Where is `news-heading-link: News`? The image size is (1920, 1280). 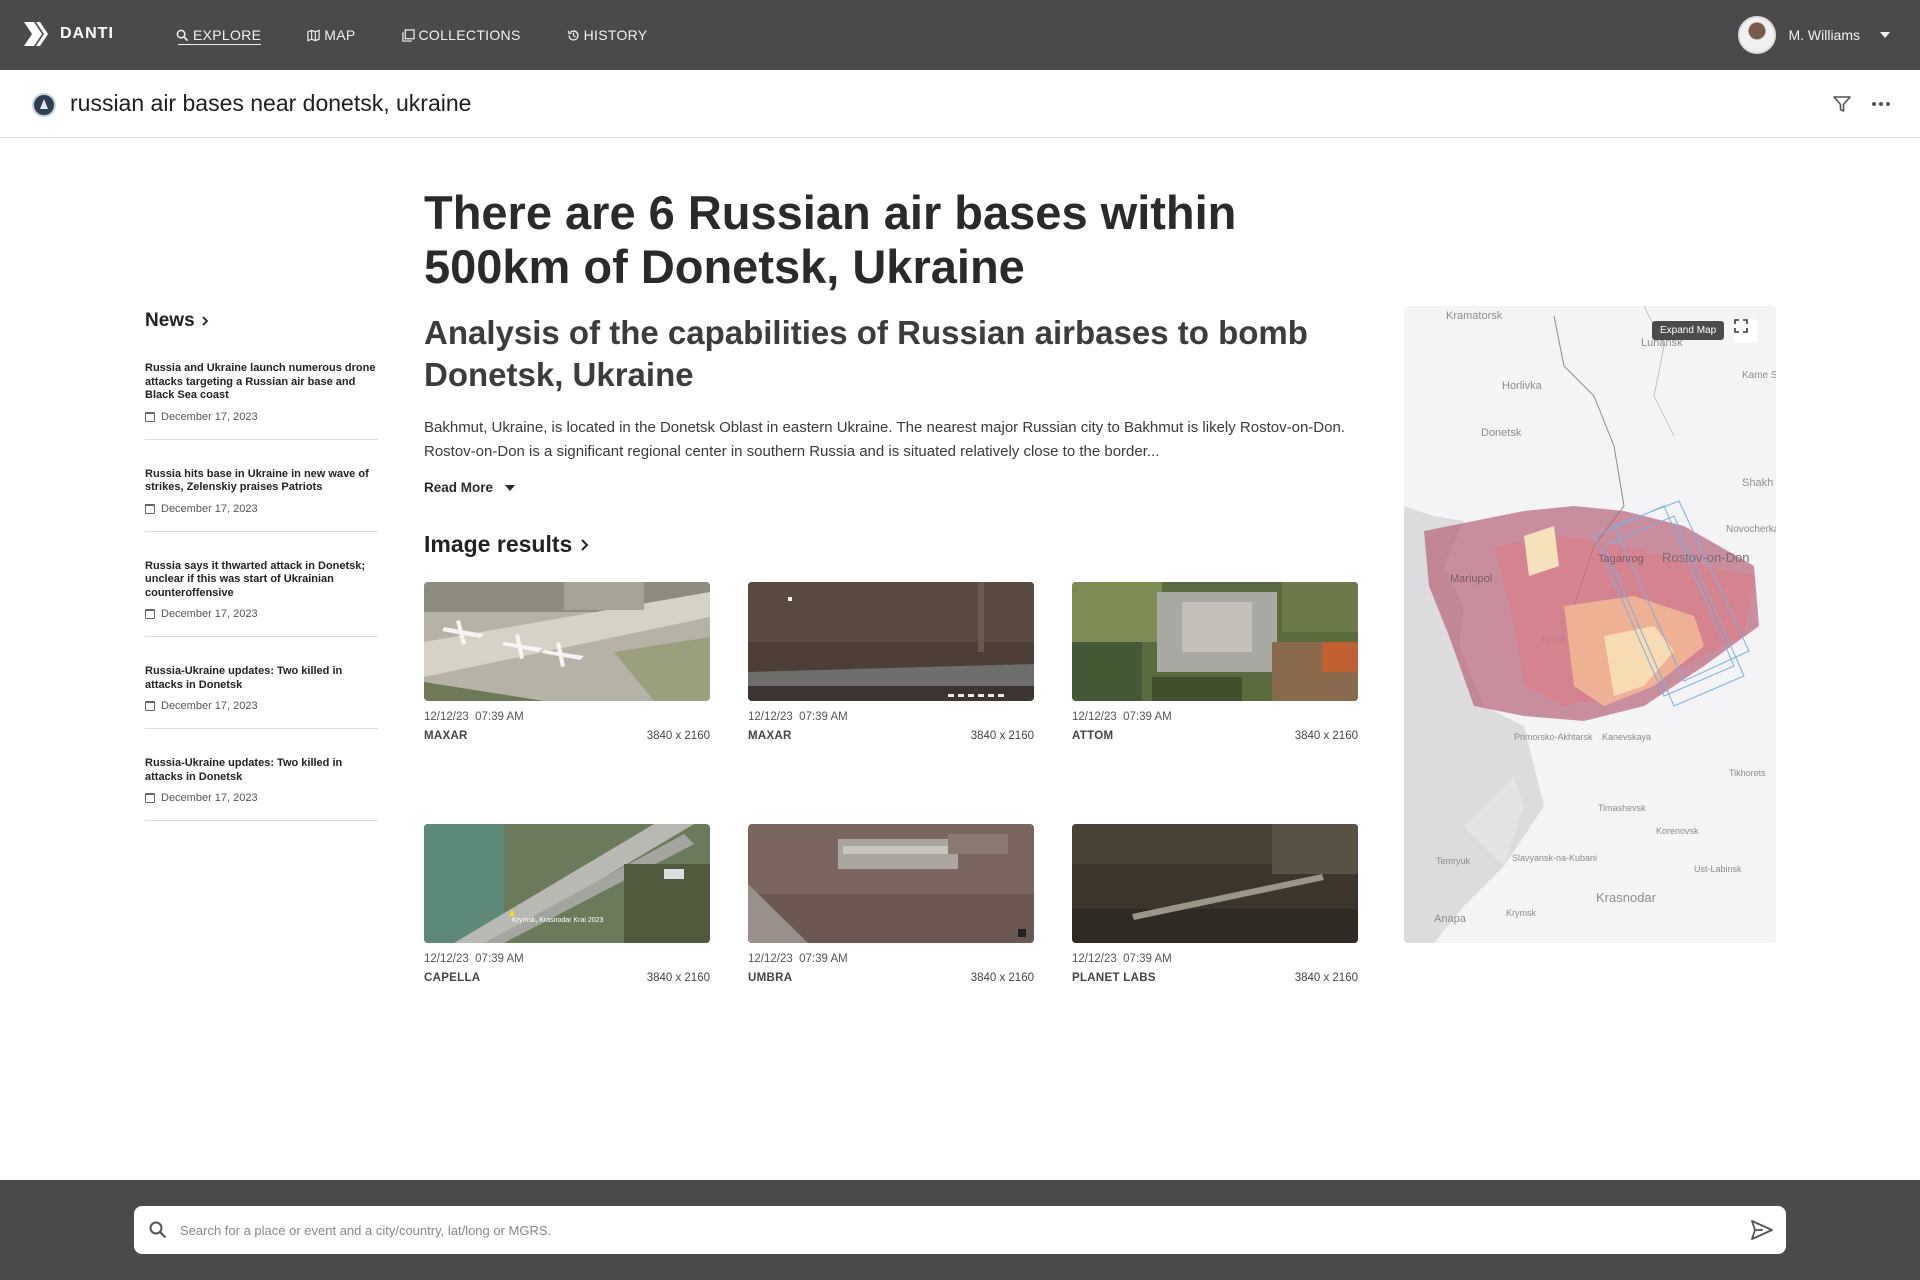
news-heading-link: News is located at coordinates (261, 321).